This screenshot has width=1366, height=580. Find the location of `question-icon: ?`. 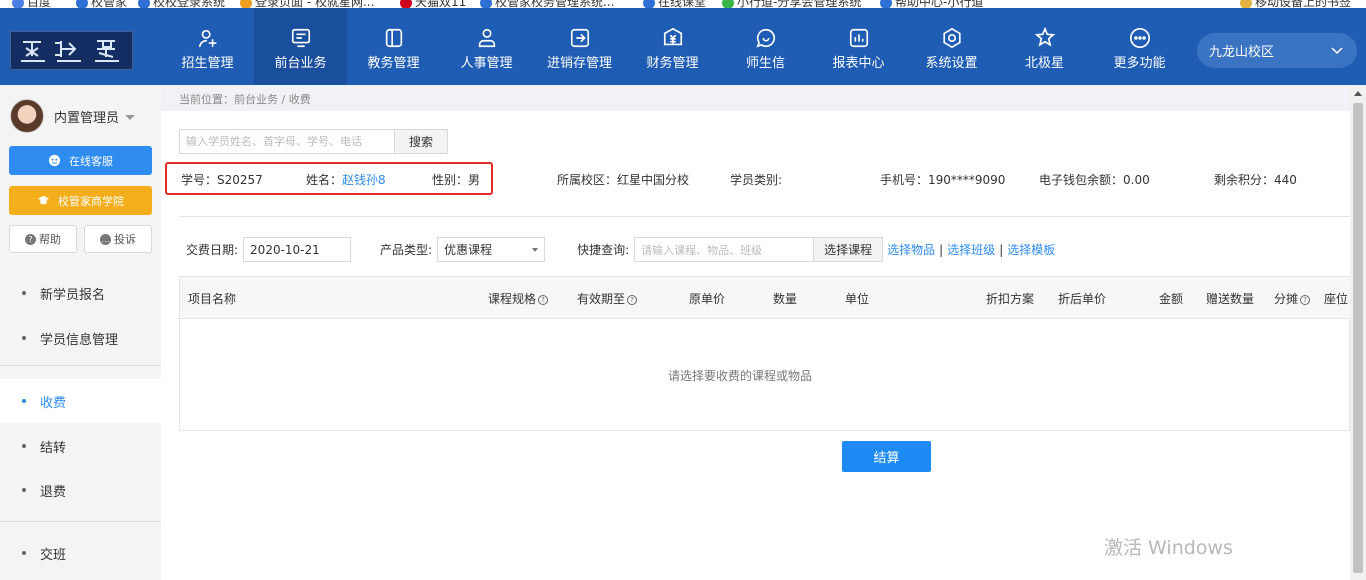

question-icon: ? is located at coordinates (30, 239).